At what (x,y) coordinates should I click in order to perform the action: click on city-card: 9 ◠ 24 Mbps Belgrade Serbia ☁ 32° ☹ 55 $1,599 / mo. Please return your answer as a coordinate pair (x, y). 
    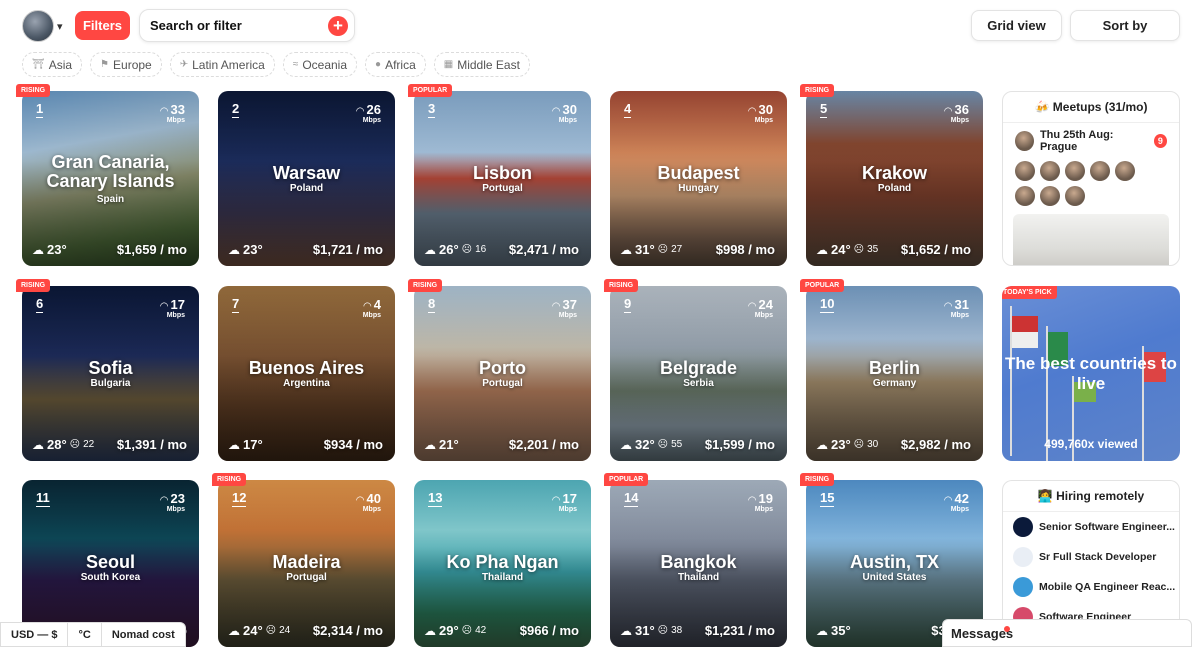
    Looking at the image, I should click on (698, 373).